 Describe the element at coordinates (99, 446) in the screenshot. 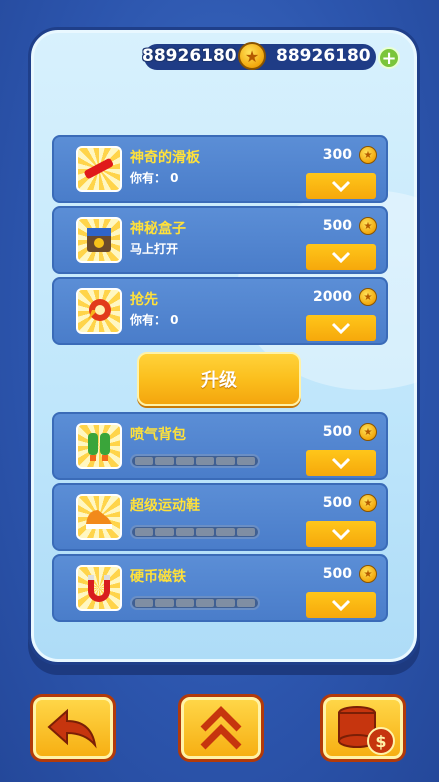

I see `jetpack-icon` at that location.